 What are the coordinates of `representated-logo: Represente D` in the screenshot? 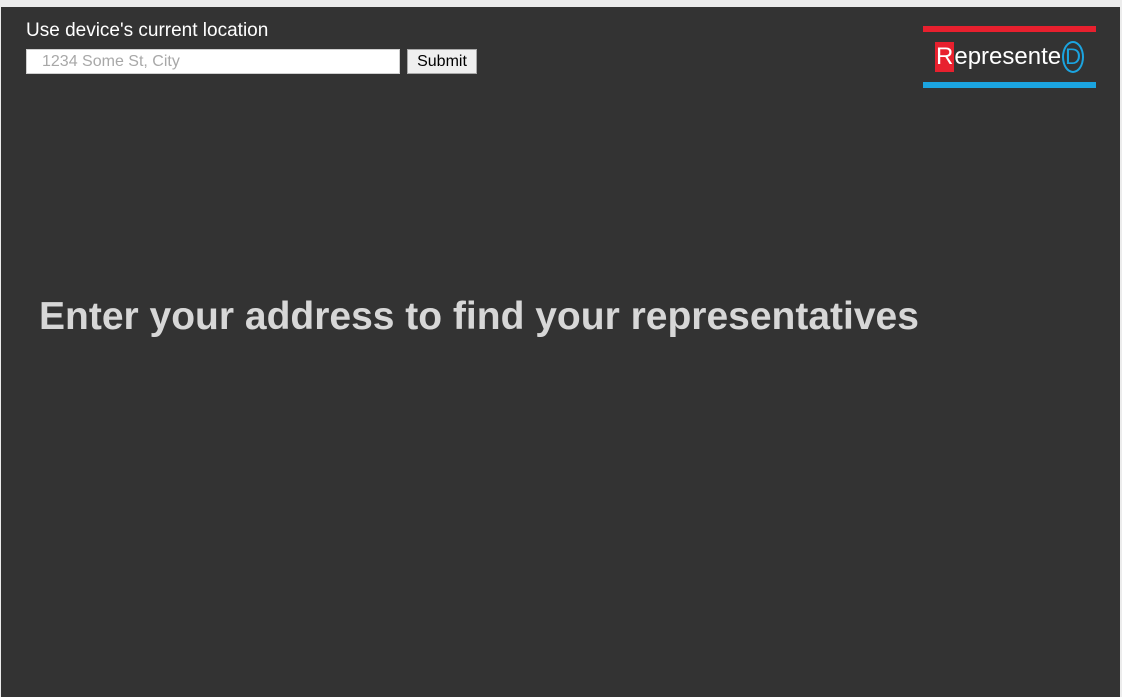 It's located at (1009, 57).